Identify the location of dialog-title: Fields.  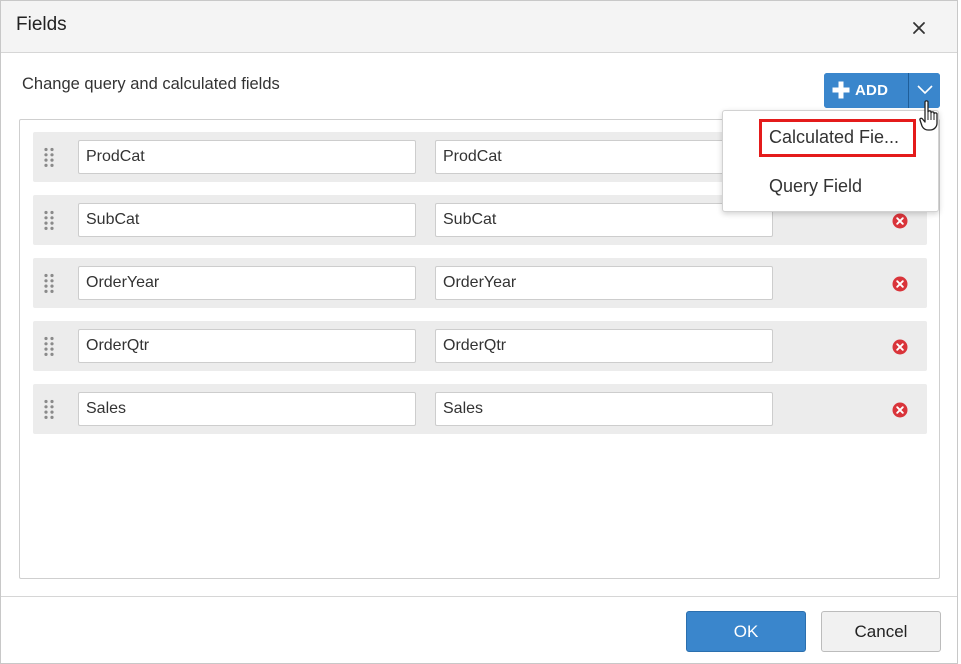
(41, 24).